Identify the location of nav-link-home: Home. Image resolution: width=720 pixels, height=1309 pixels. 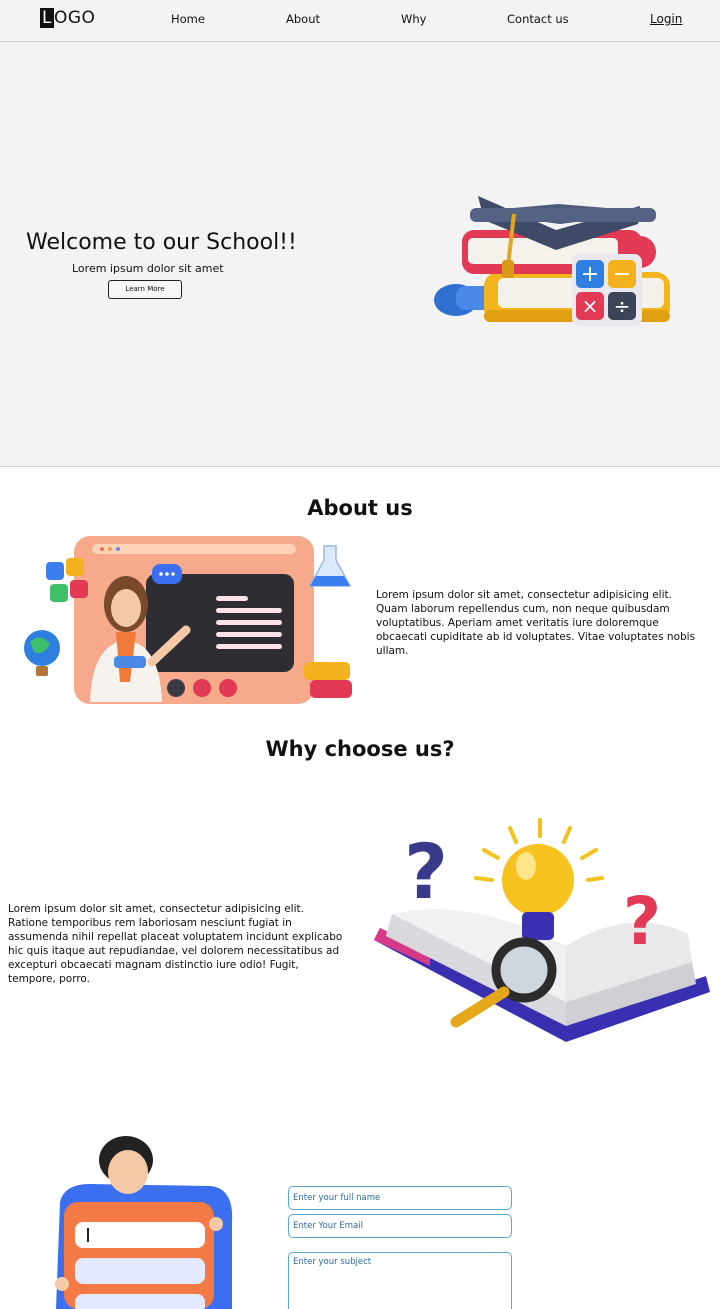
(188, 19).